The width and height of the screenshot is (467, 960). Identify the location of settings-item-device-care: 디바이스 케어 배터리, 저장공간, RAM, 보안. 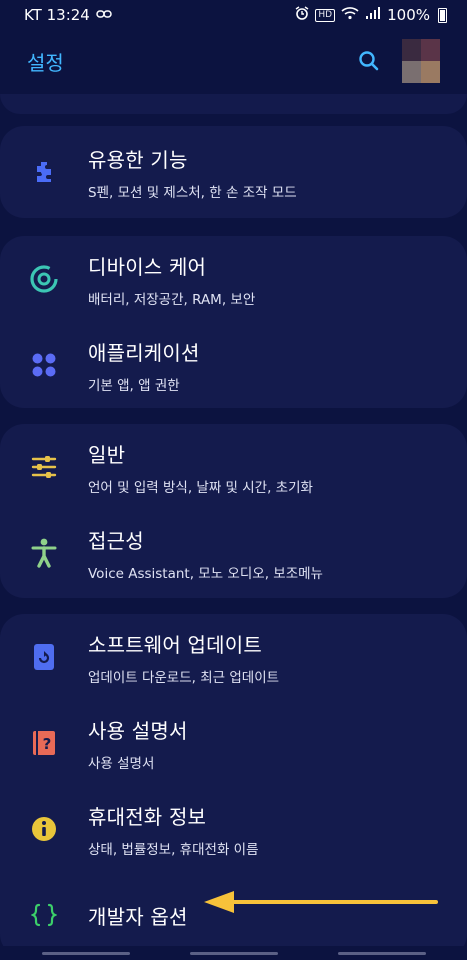
(233, 279).